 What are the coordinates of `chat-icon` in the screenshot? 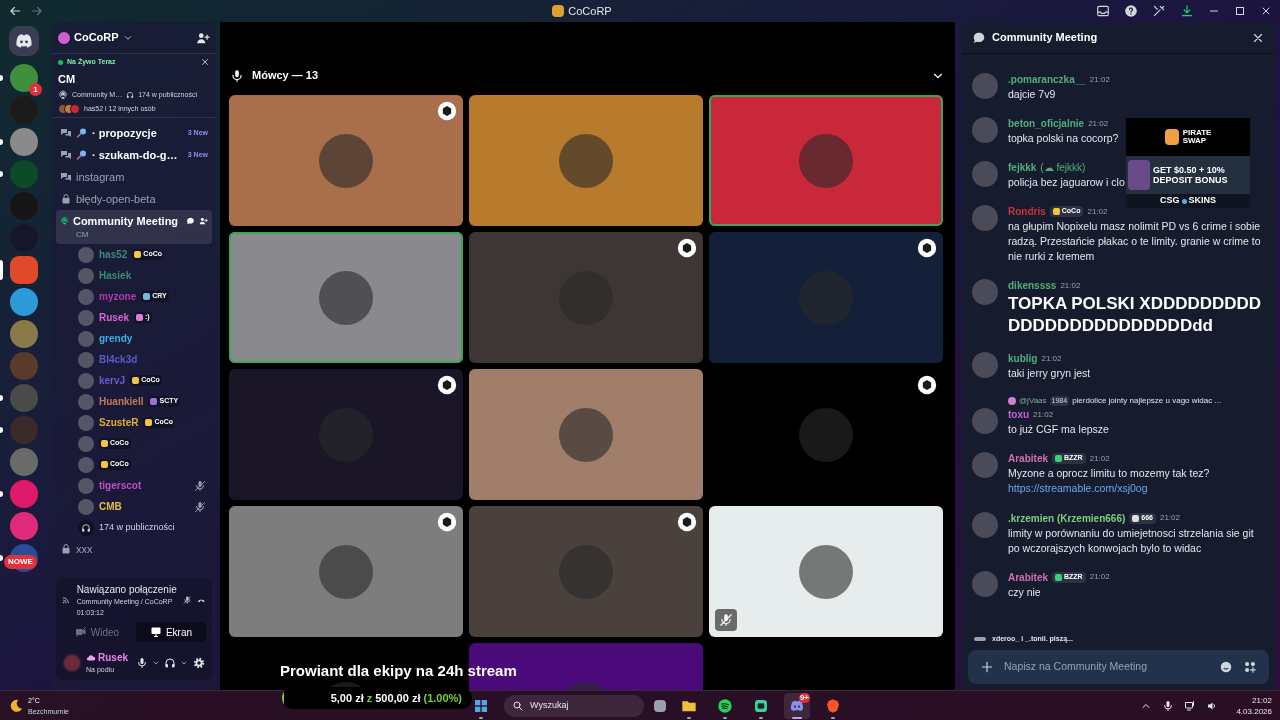 It's located at (191, 221).